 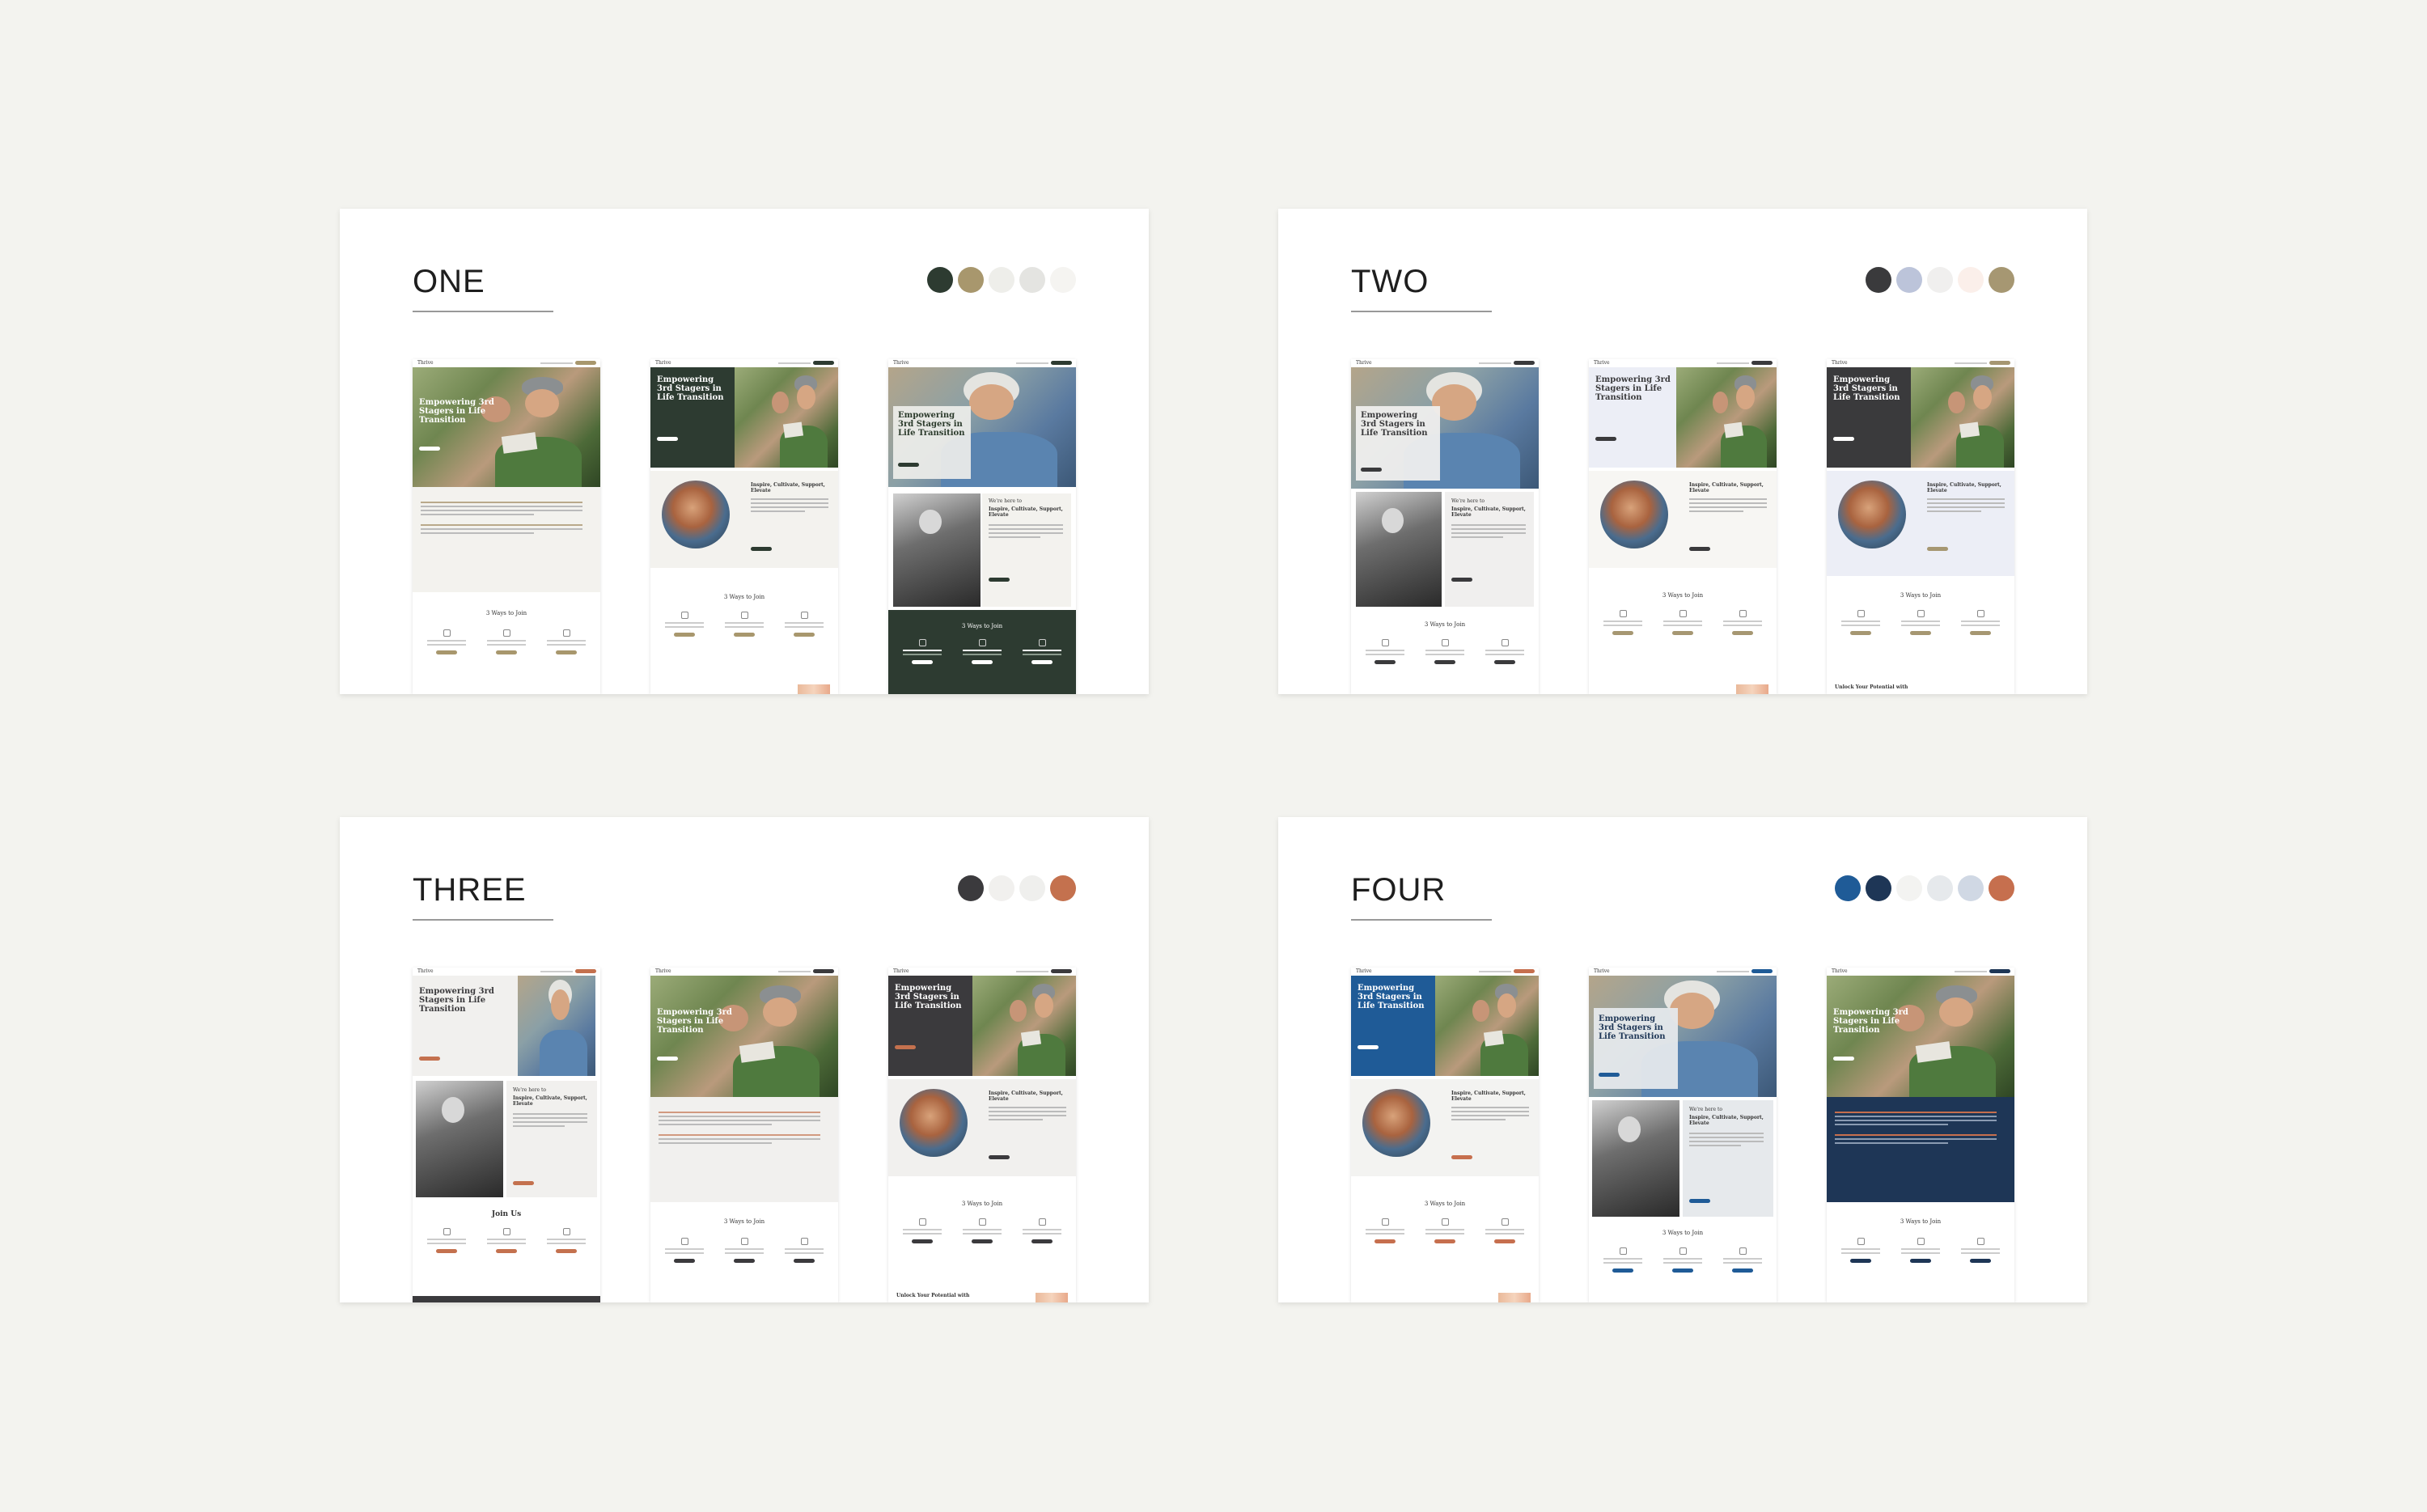 I want to click on hero-button, so click(x=430, y=449).